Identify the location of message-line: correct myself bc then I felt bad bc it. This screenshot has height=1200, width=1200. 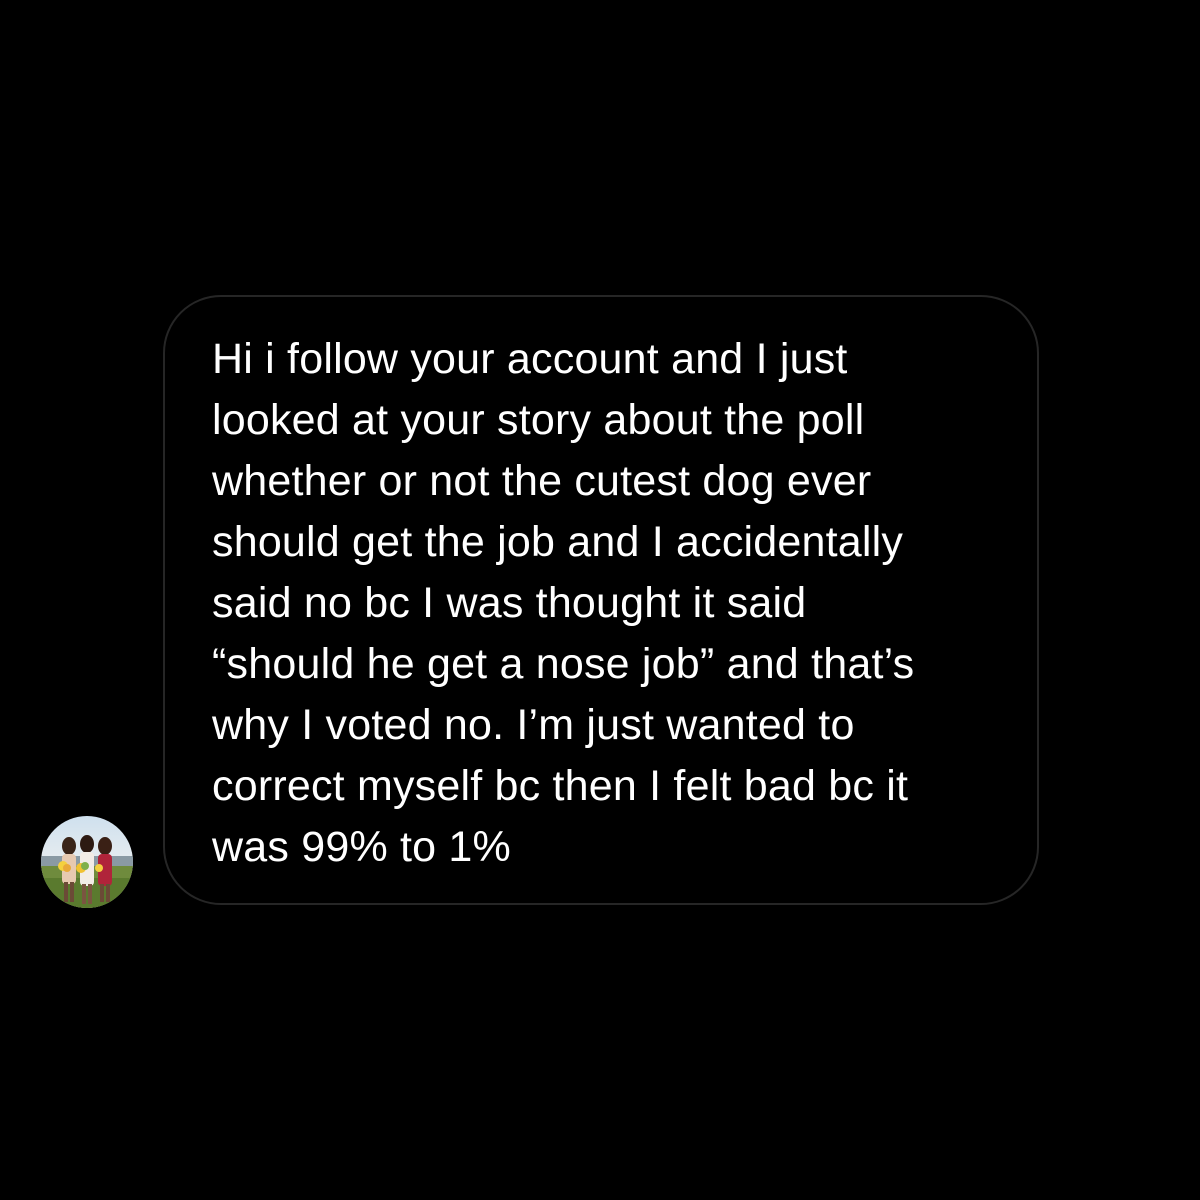
(560, 786).